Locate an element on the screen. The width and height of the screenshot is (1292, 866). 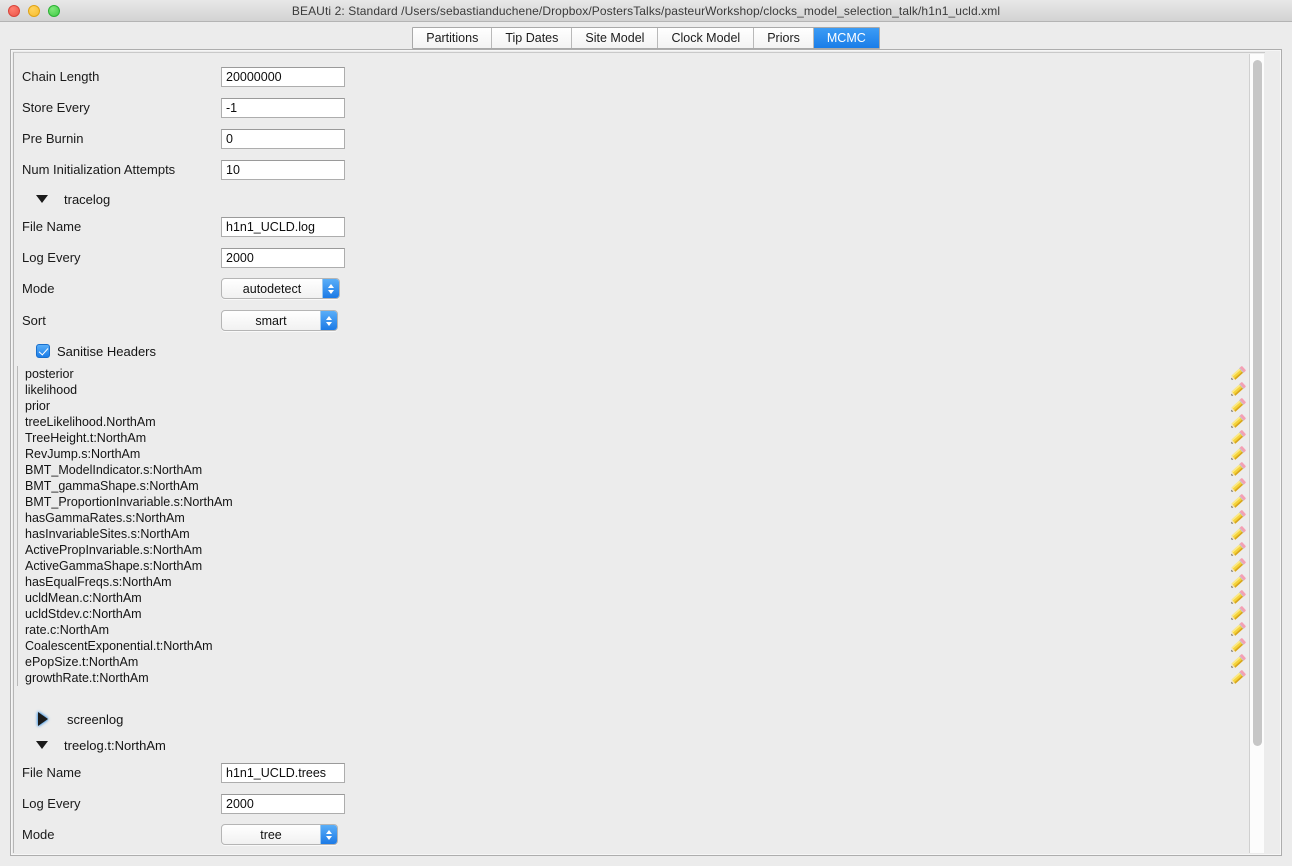
tracelog-entry-label: BMT_gammaShape.s:NorthAm is located at coordinates (112, 486).